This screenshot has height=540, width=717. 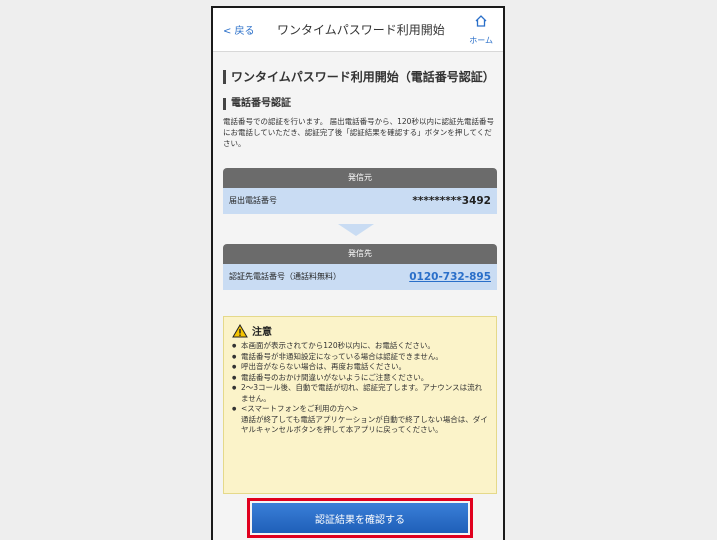 I want to click on sub-title: 電話番号認証, so click(x=257, y=104).